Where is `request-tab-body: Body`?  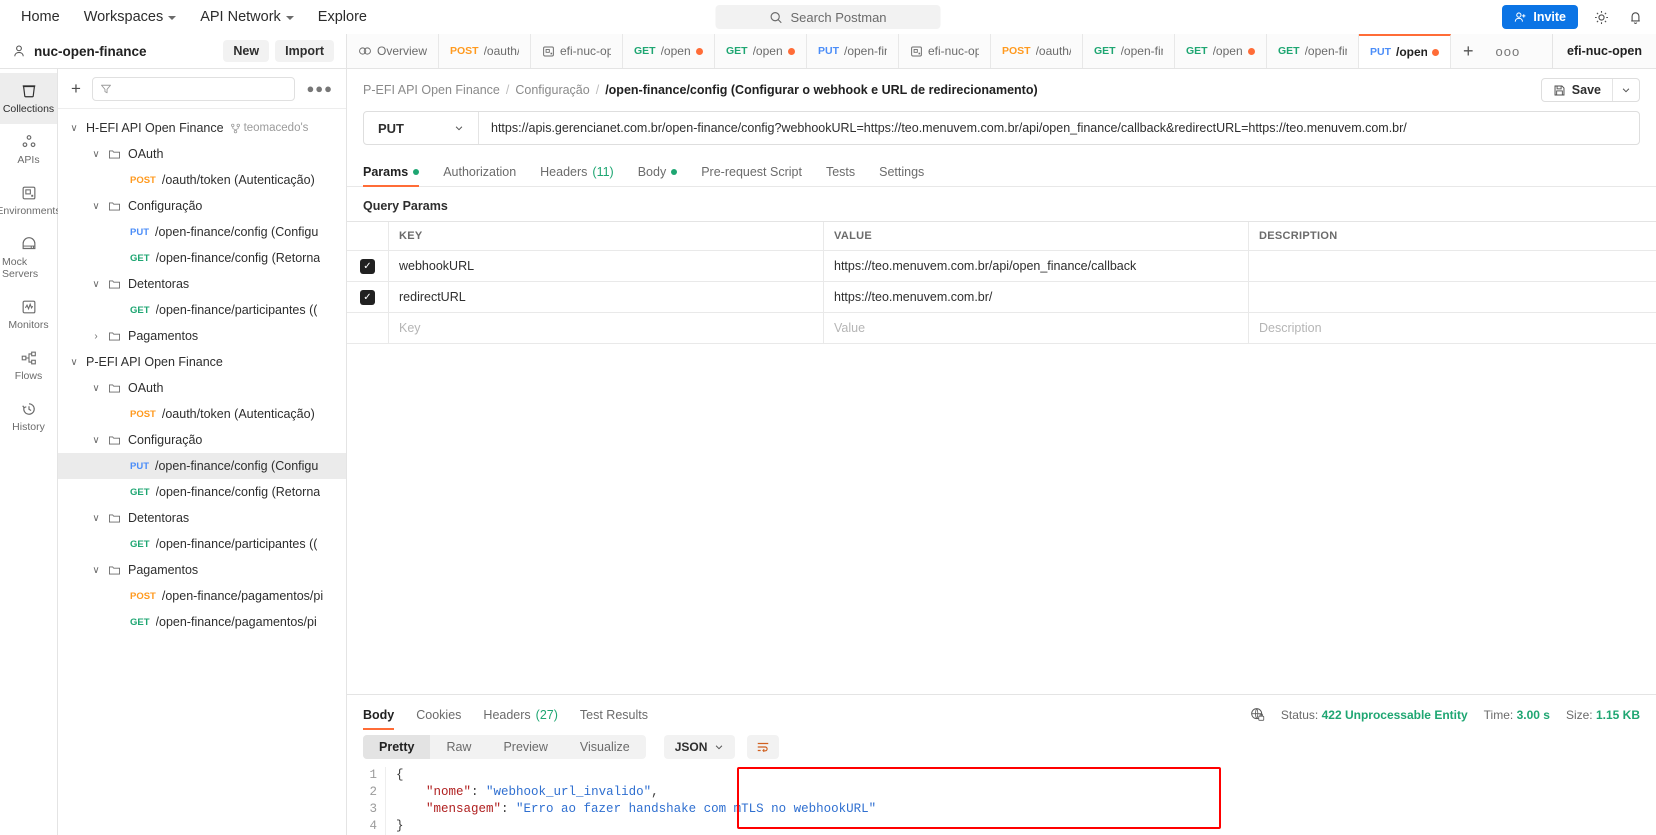 request-tab-body: Body is located at coordinates (658, 175).